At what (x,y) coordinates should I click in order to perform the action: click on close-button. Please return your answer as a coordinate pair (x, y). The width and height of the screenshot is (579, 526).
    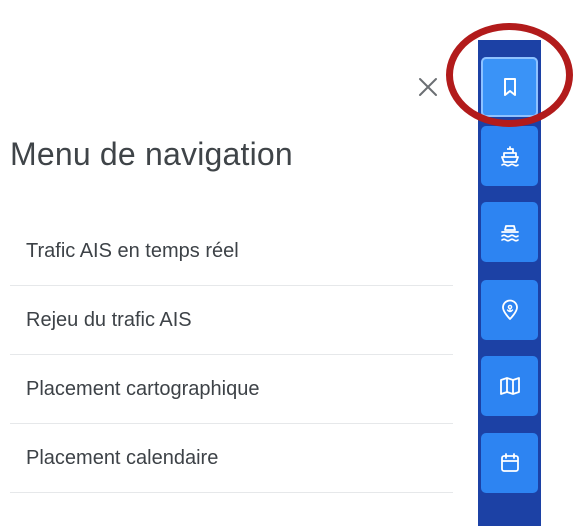
    Looking at the image, I should click on (428, 87).